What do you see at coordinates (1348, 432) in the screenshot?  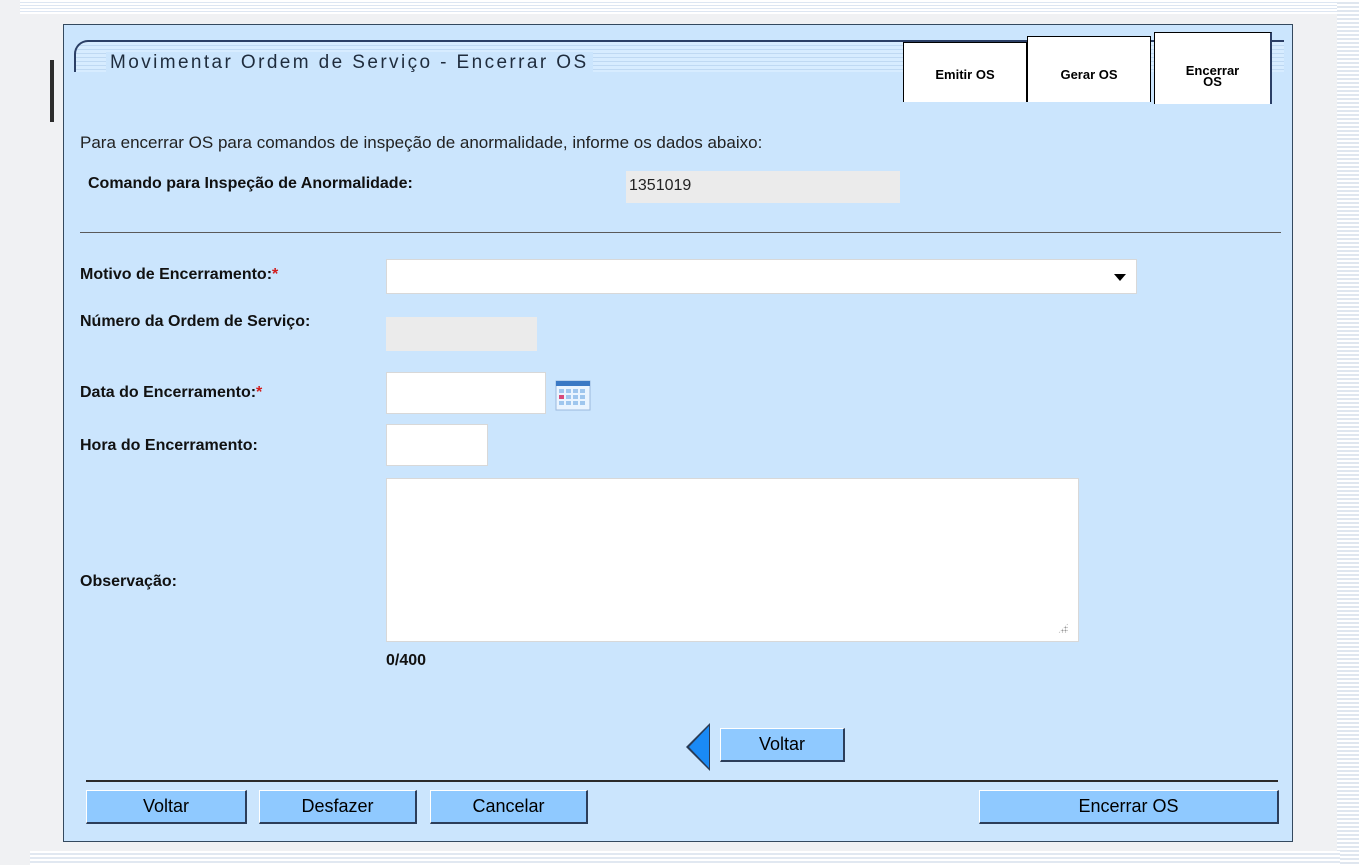 I see `right-stripe` at bounding box center [1348, 432].